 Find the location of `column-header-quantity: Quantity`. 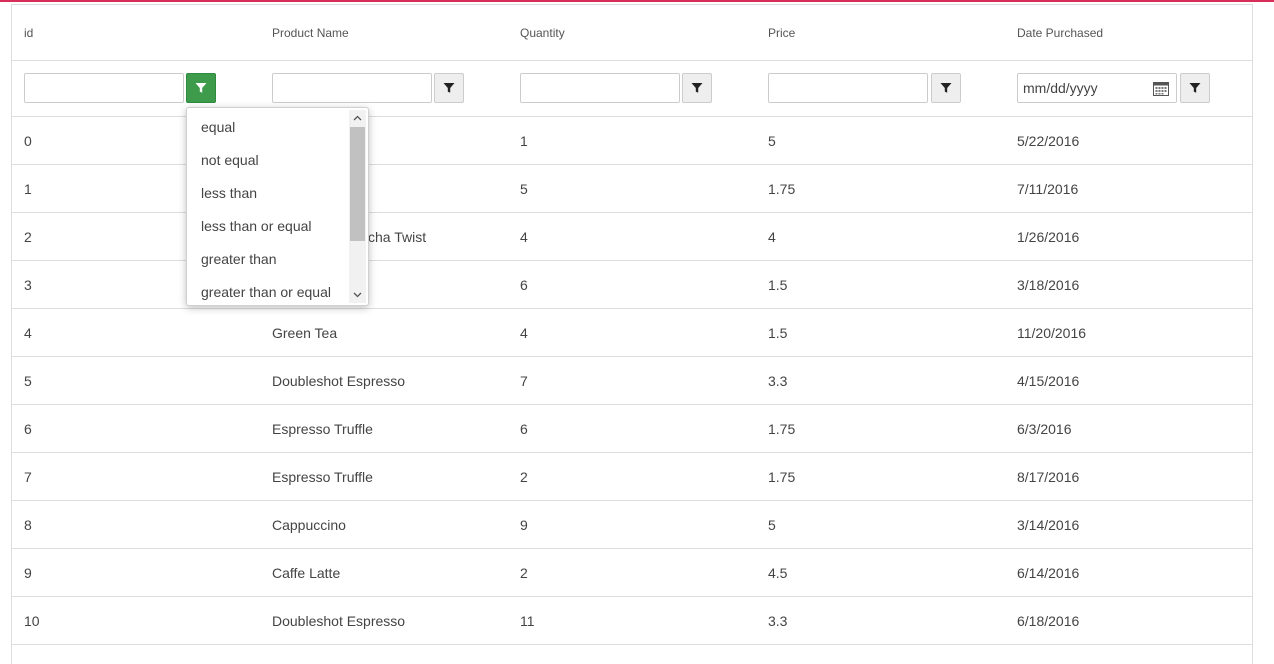

column-header-quantity: Quantity is located at coordinates (542, 32).